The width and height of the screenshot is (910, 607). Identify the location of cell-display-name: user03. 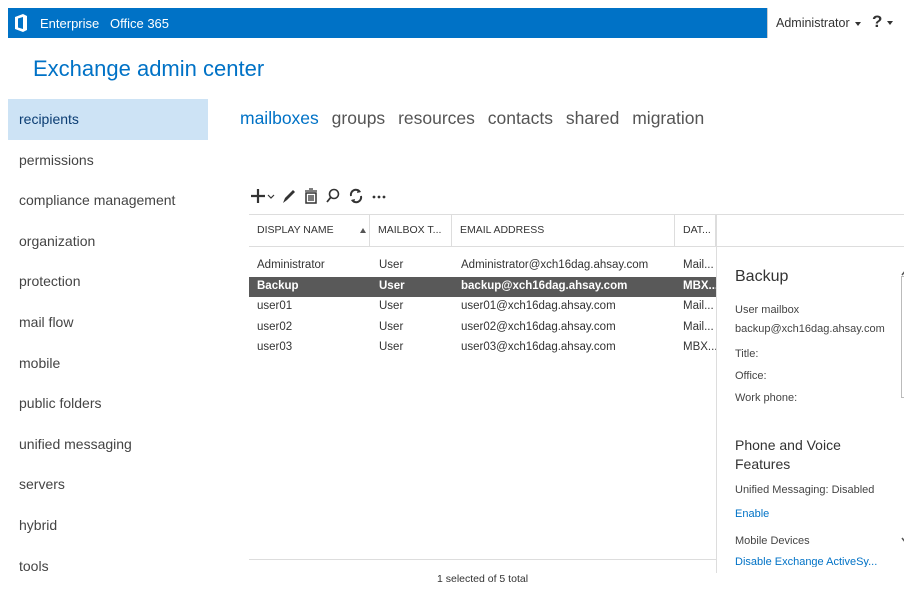
(275, 347).